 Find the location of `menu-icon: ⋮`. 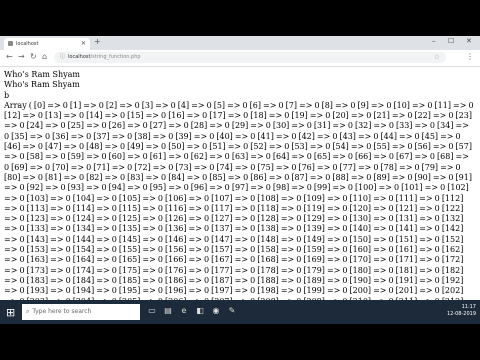

menu-icon: ⋮ is located at coordinates (470, 56).